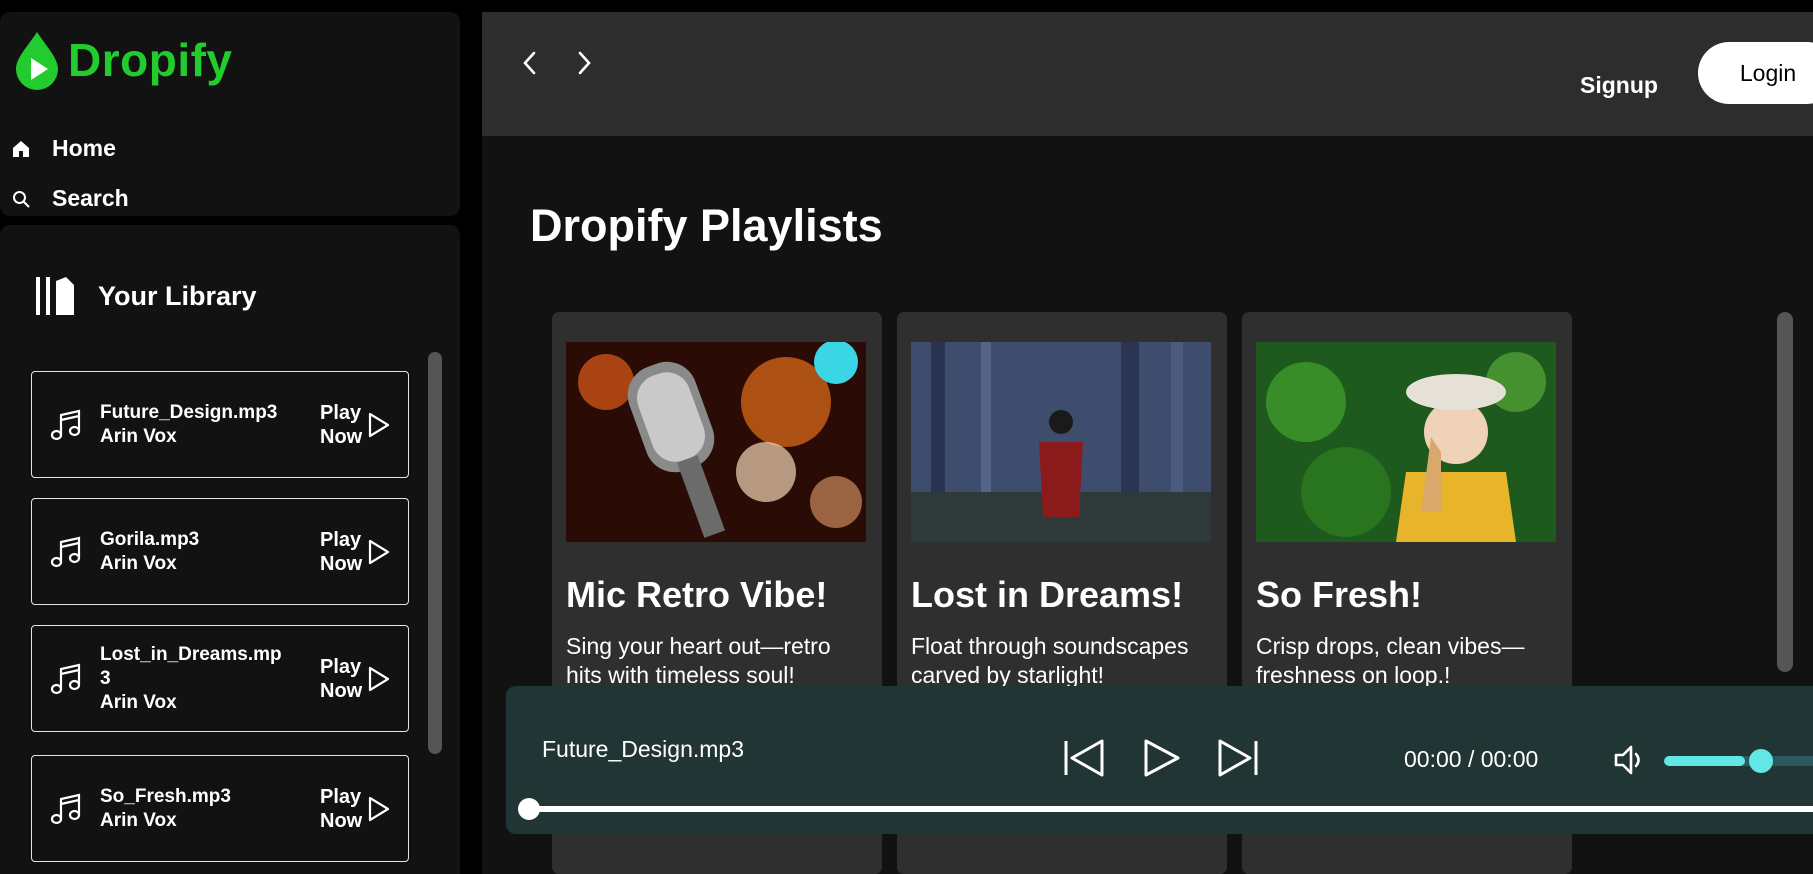  What do you see at coordinates (193, 425) in the screenshot?
I see `song-meta: Future_Design.mp3 Arin Vox` at bounding box center [193, 425].